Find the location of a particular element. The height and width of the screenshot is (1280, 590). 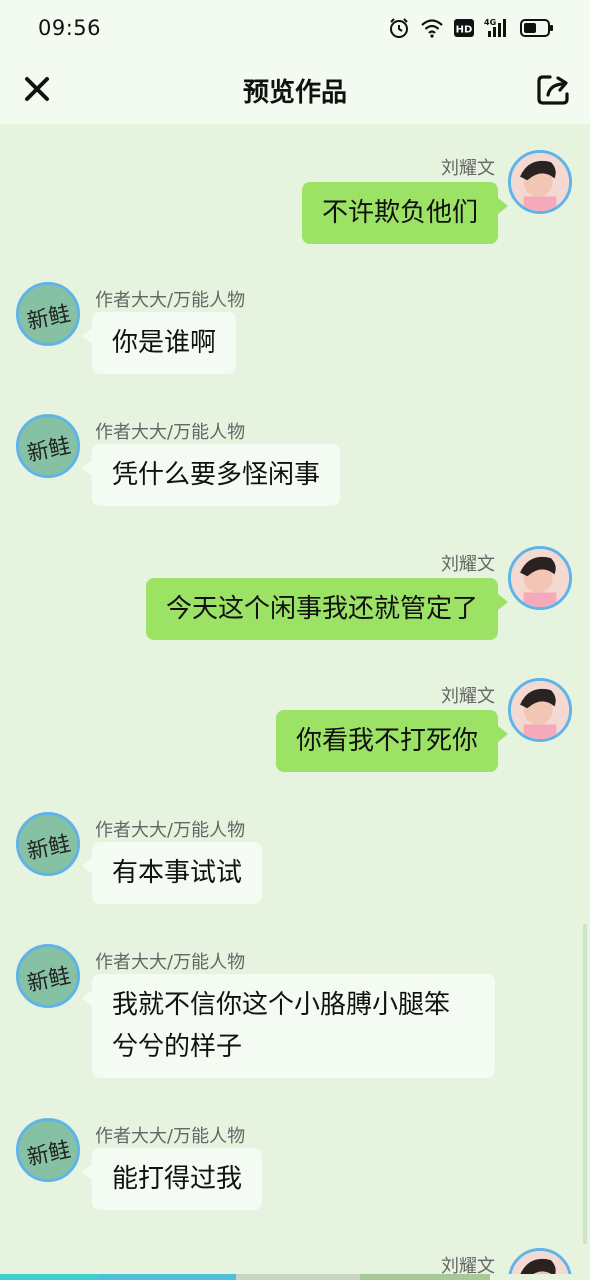

scrollbar is located at coordinates (585, 1084).